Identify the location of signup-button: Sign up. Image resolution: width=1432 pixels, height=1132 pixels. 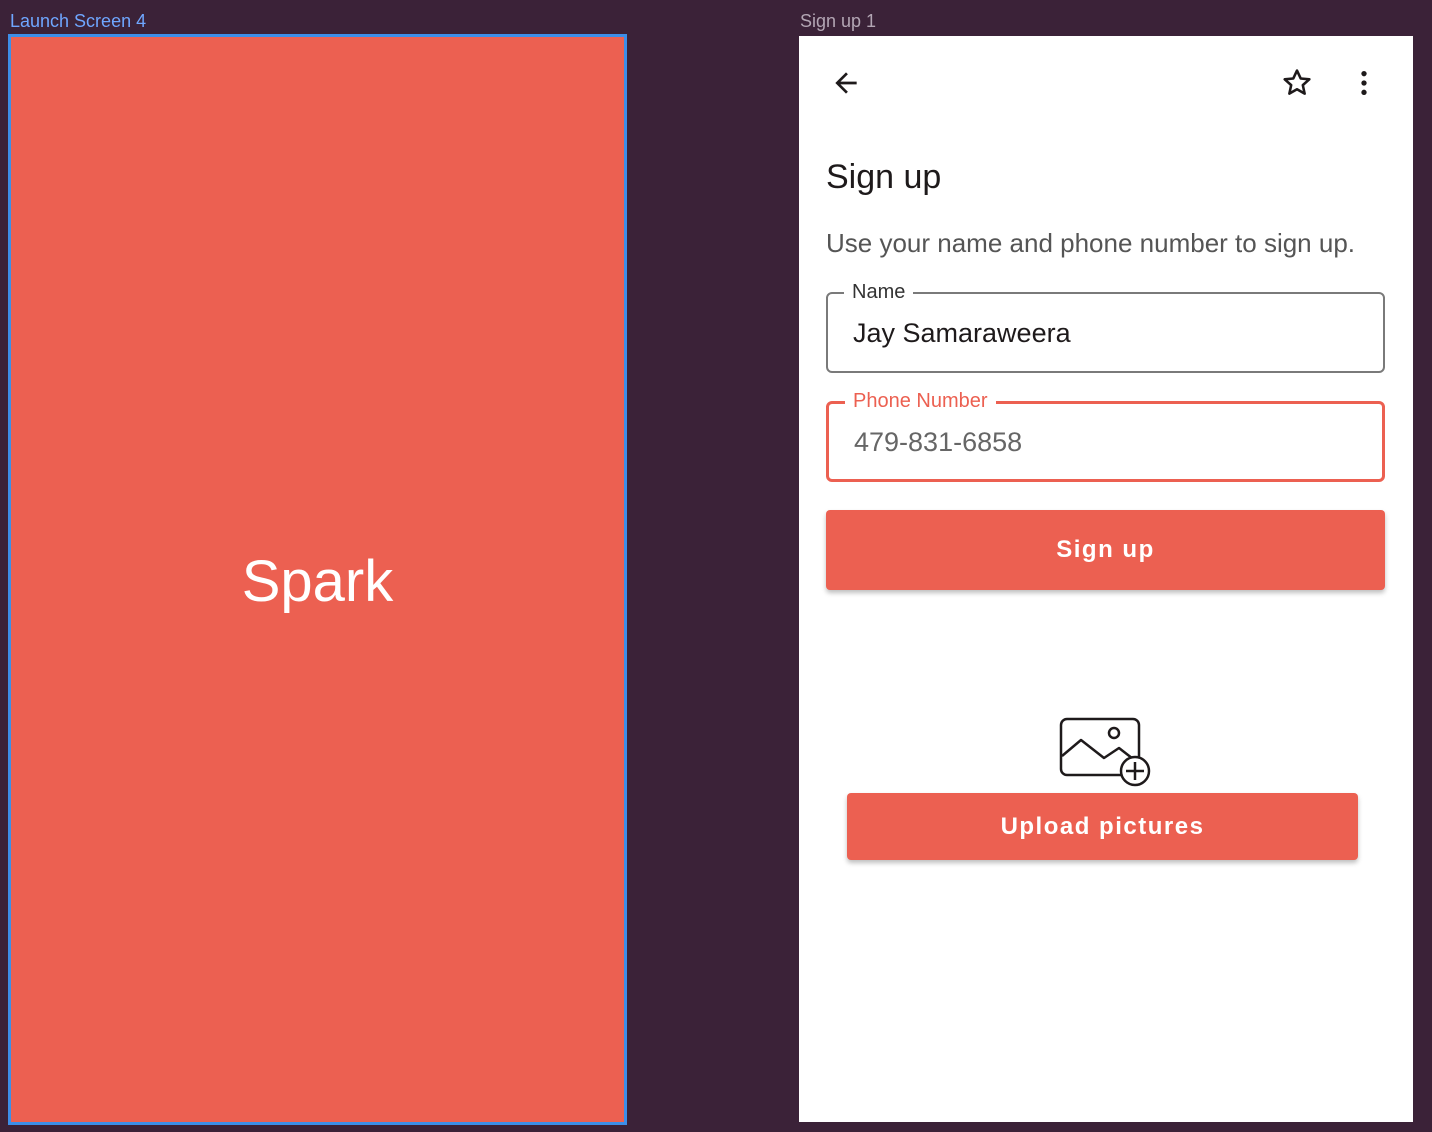
(1105, 550).